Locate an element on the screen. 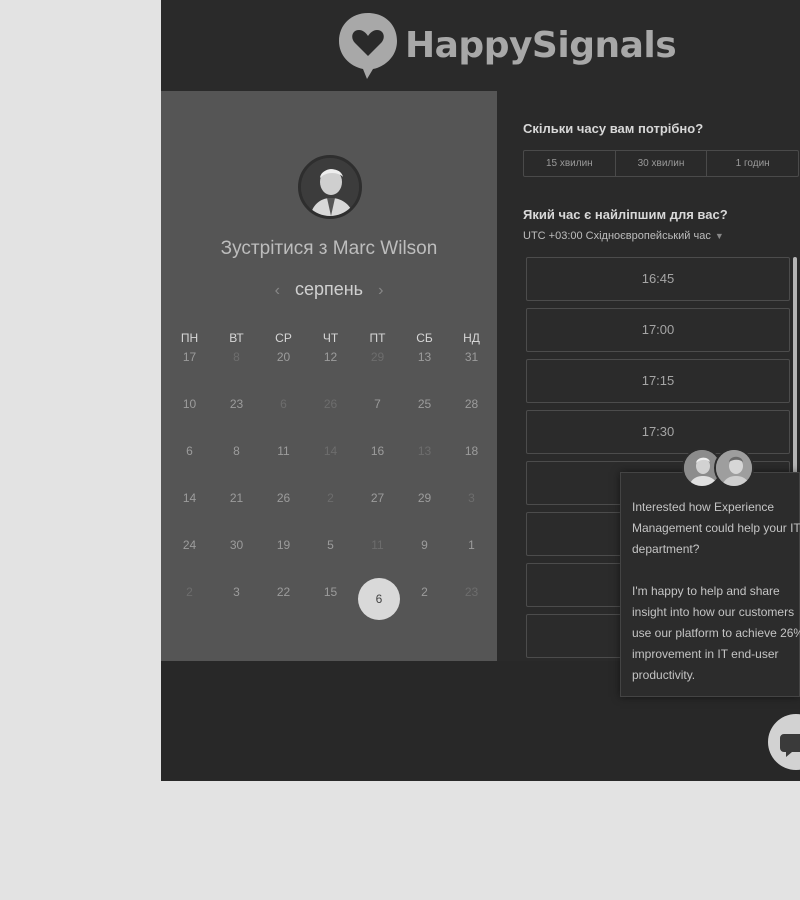 The width and height of the screenshot is (800, 900). time-slot: 17:15 is located at coordinates (658, 381).